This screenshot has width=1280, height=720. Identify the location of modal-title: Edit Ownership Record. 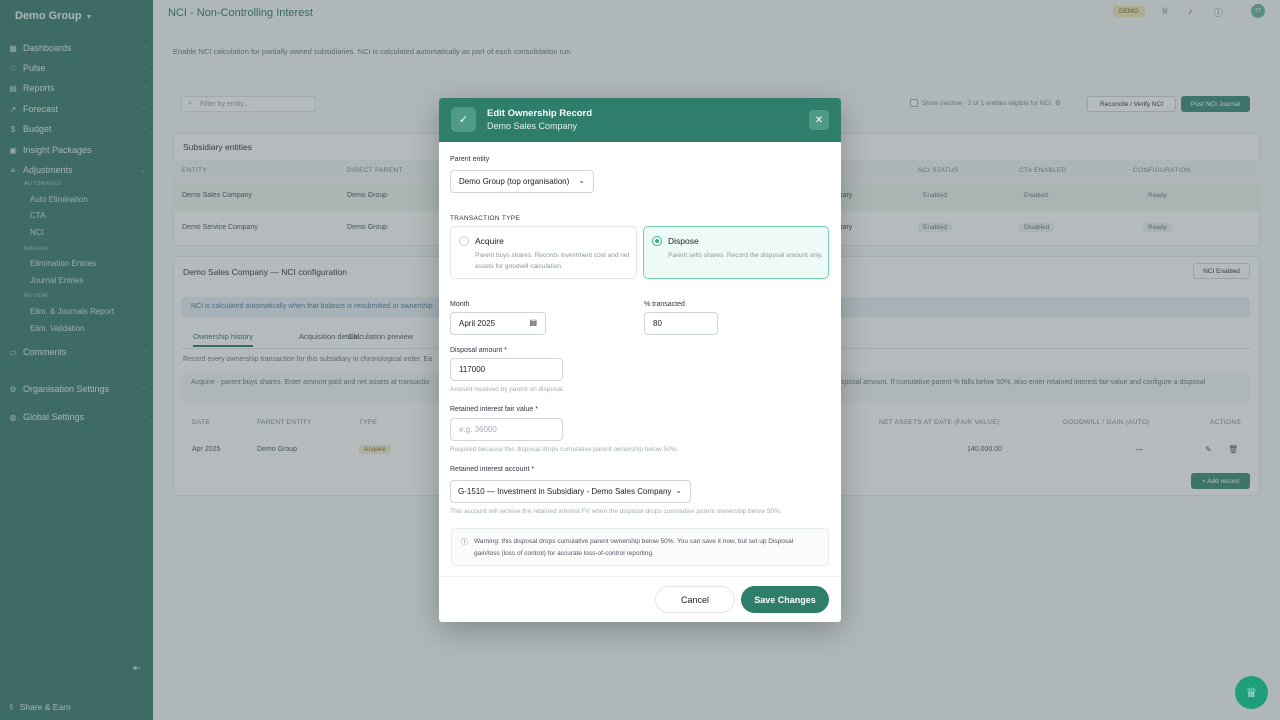
(540, 113).